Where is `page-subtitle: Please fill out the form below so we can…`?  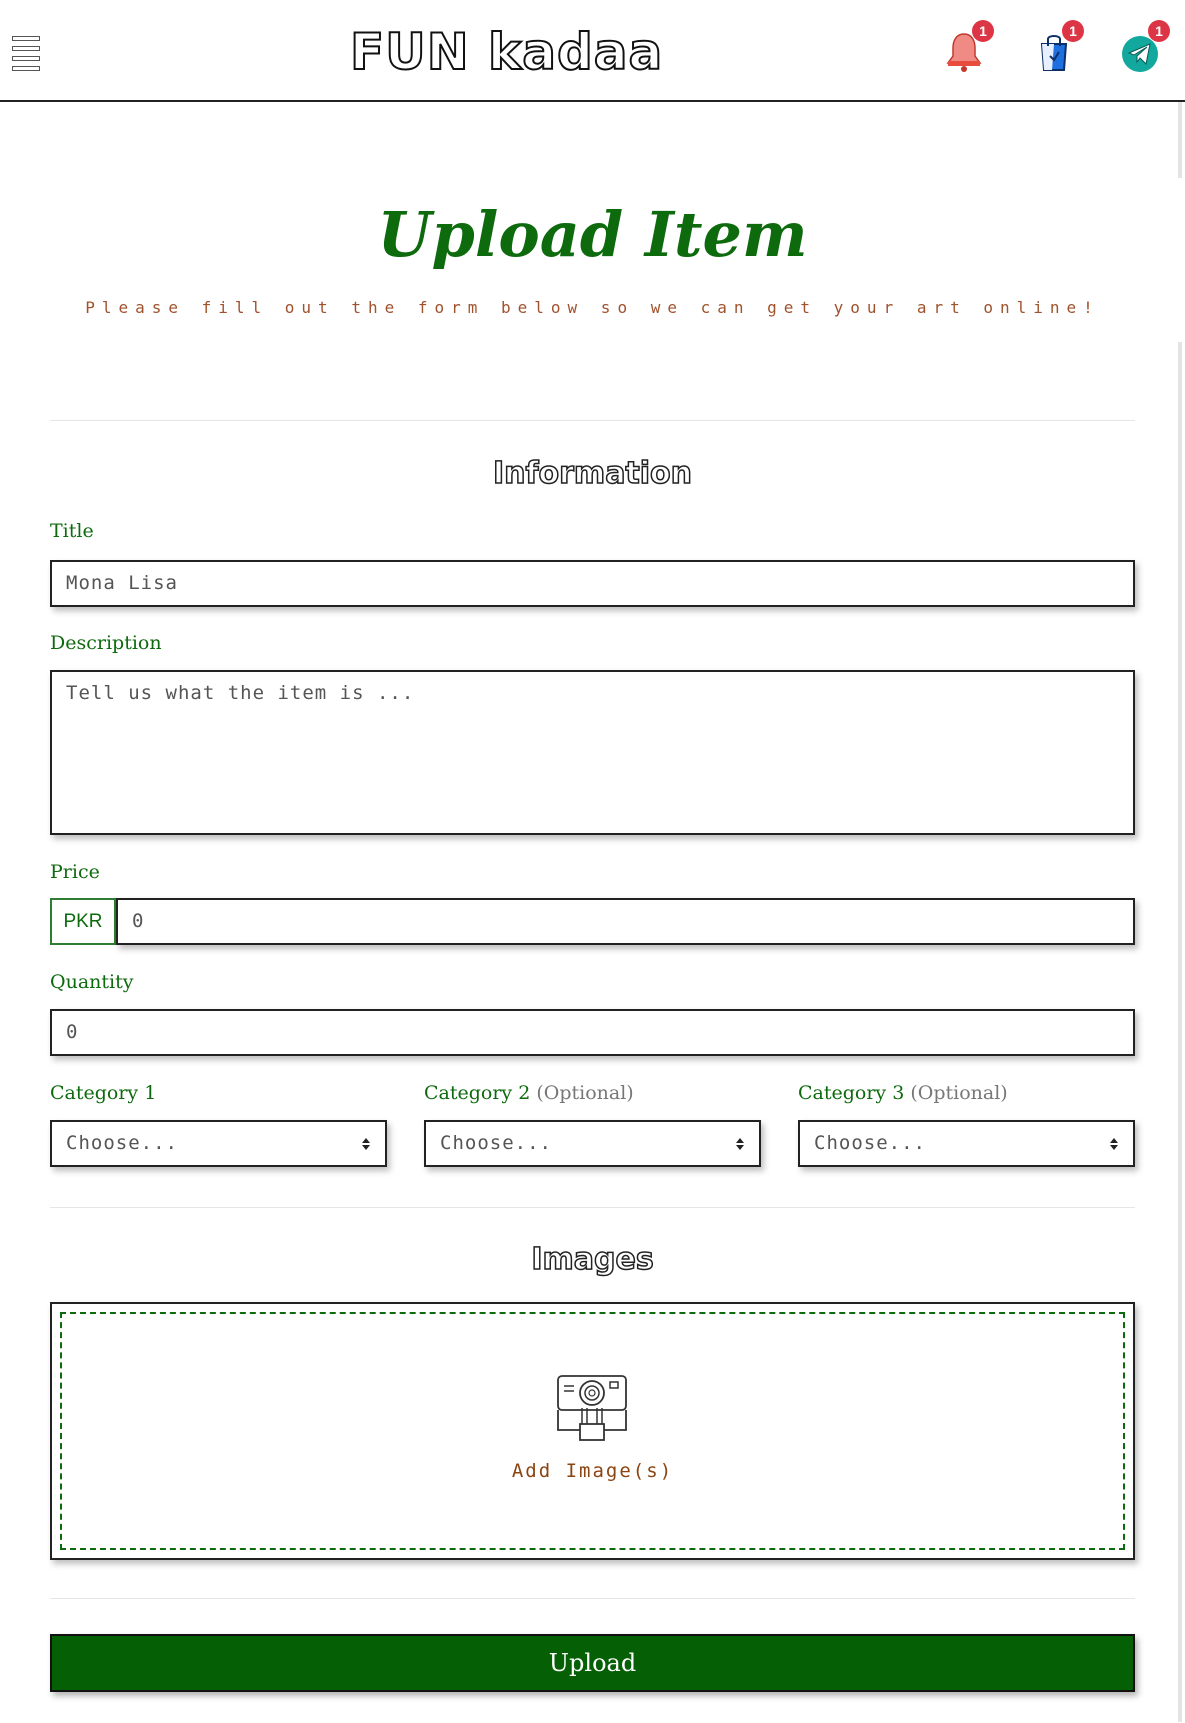 page-subtitle: Please fill out the form below so we can… is located at coordinates (592, 307).